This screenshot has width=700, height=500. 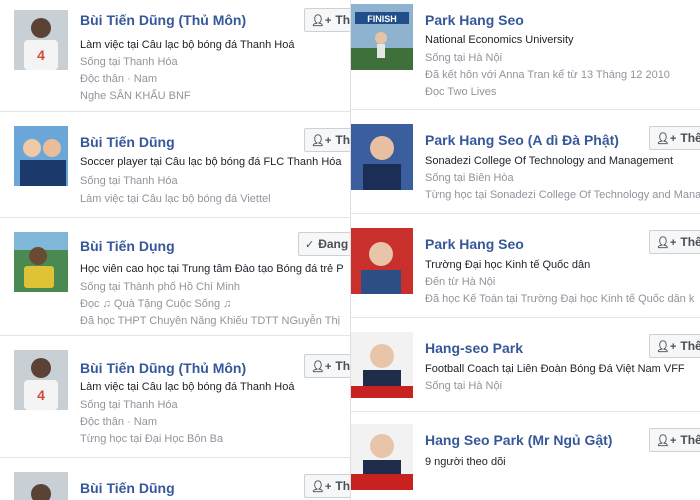 I want to click on search-result-card: Bùi Tiến Dũng 👤︎+Thêm, so click(x=175, y=480).